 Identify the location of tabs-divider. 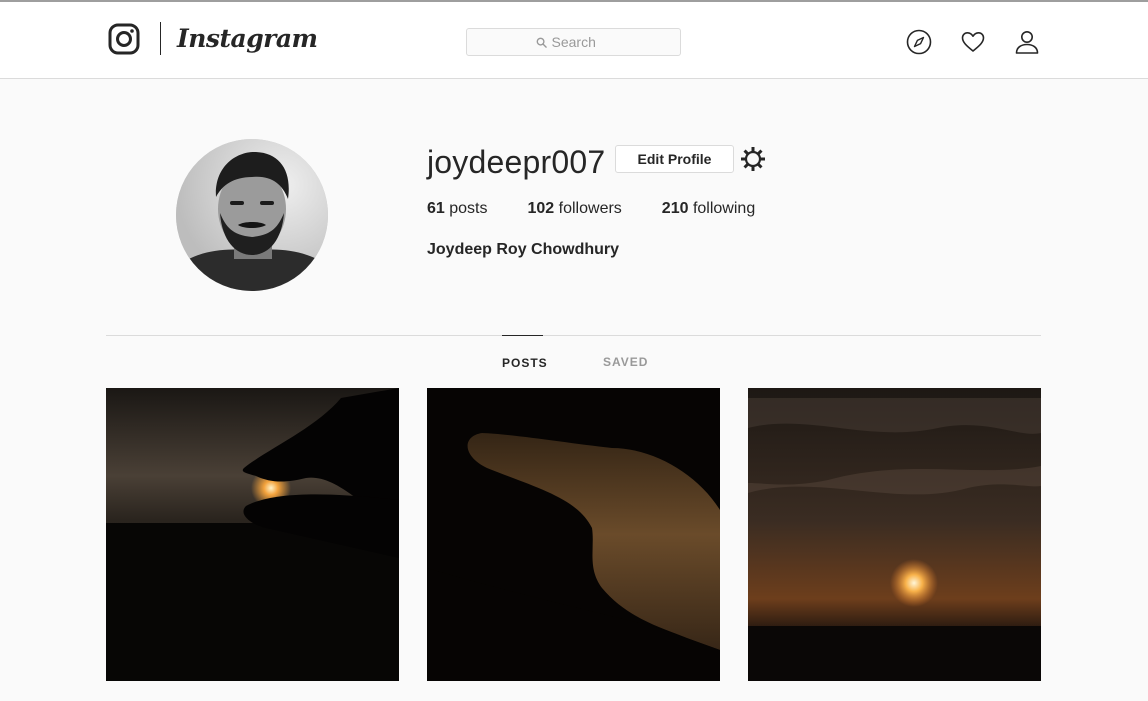
(573, 335).